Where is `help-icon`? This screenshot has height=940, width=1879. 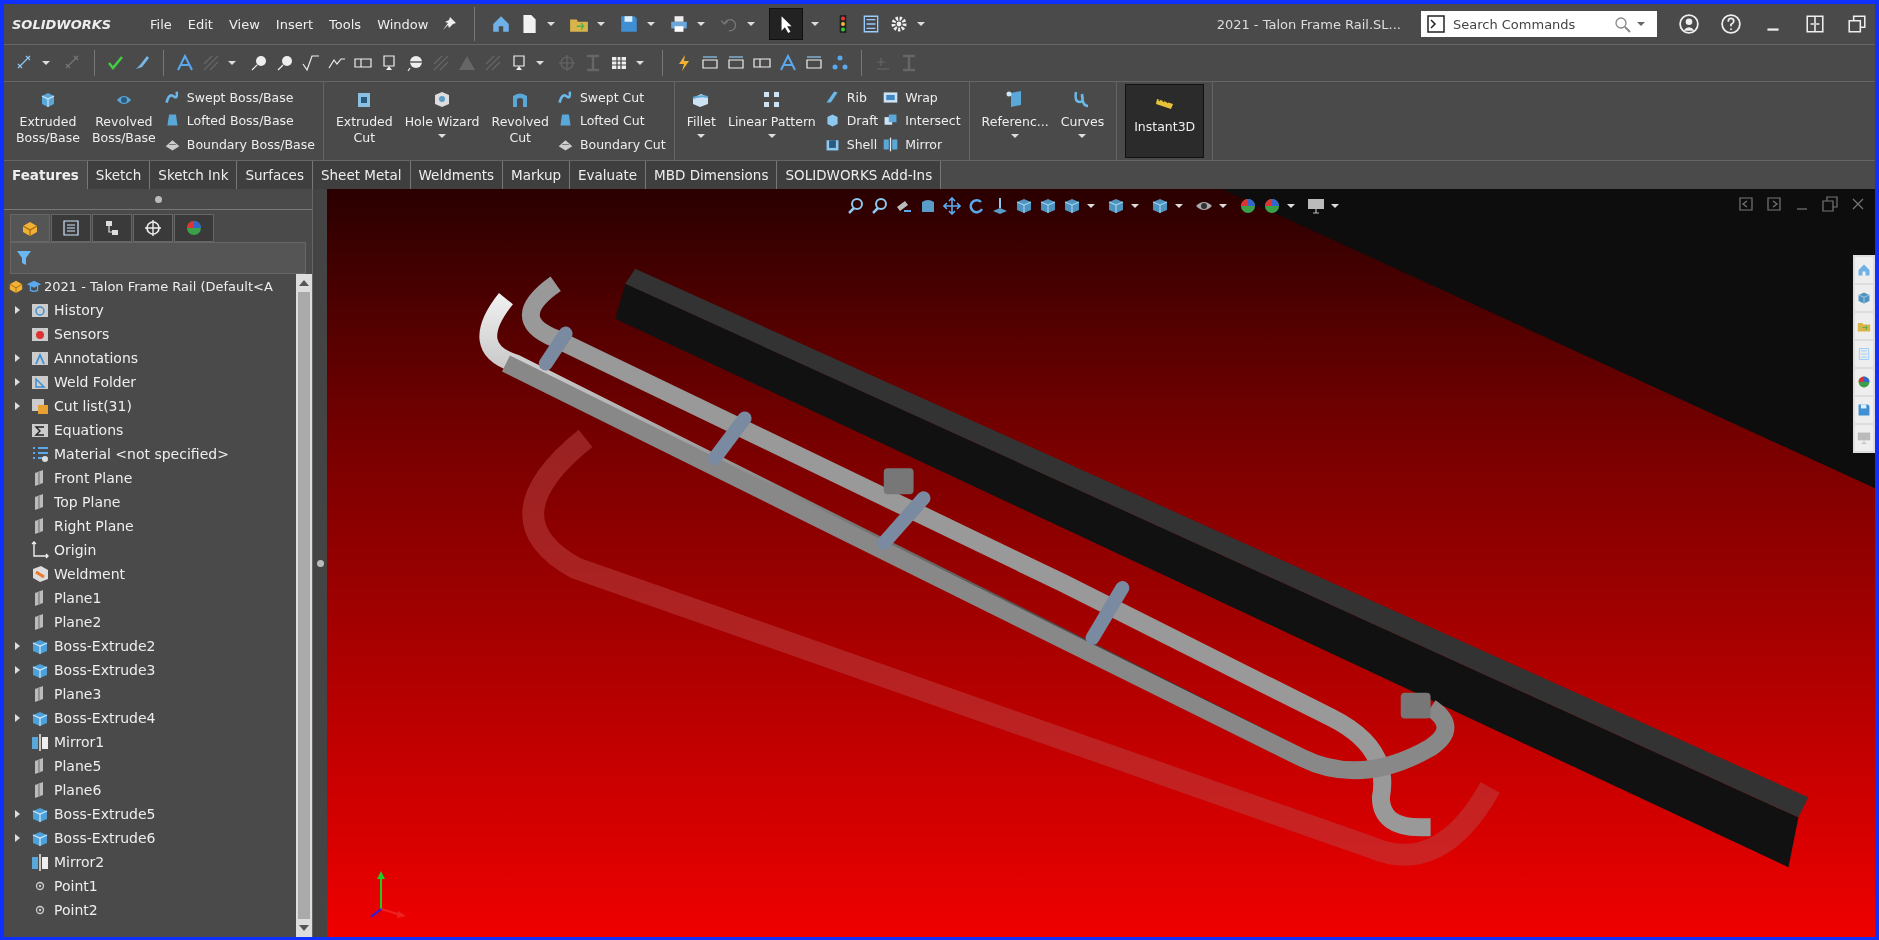
help-icon is located at coordinates (1731, 24).